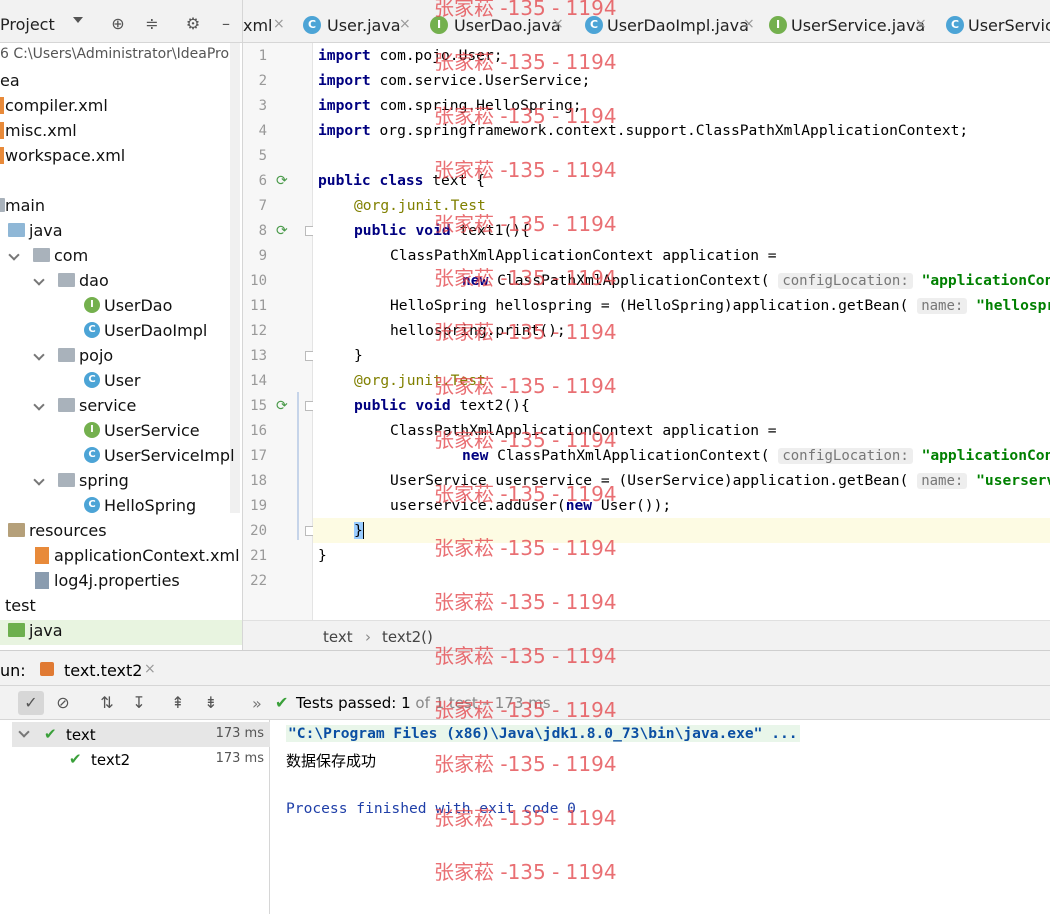 The image size is (1050, 914). What do you see at coordinates (632, 505) in the screenshot?
I see `code-text: User());` at bounding box center [632, 505].